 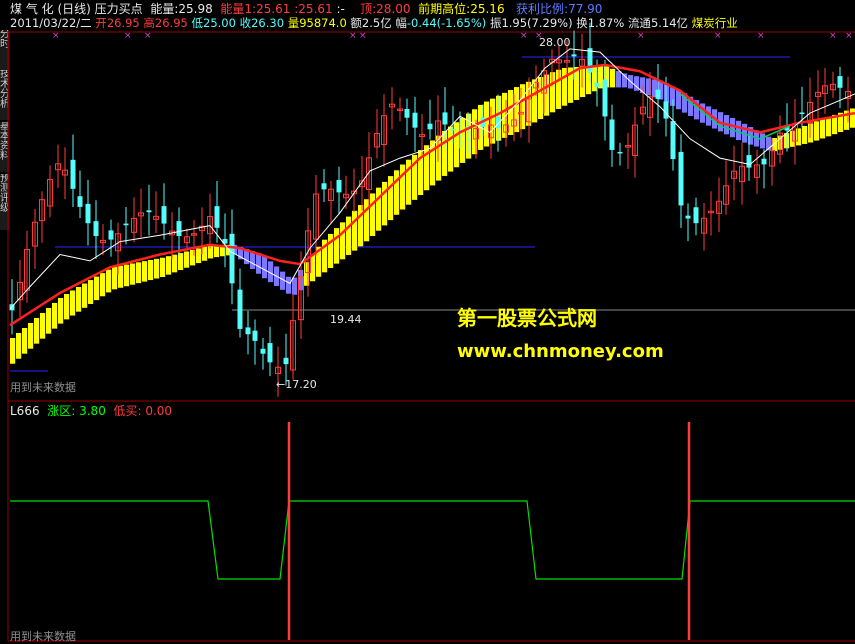 What do you see at coordinates (159, 411) in the screenshot?
I see `low-buy-value: 0.00` at bounding box center [159, 411].